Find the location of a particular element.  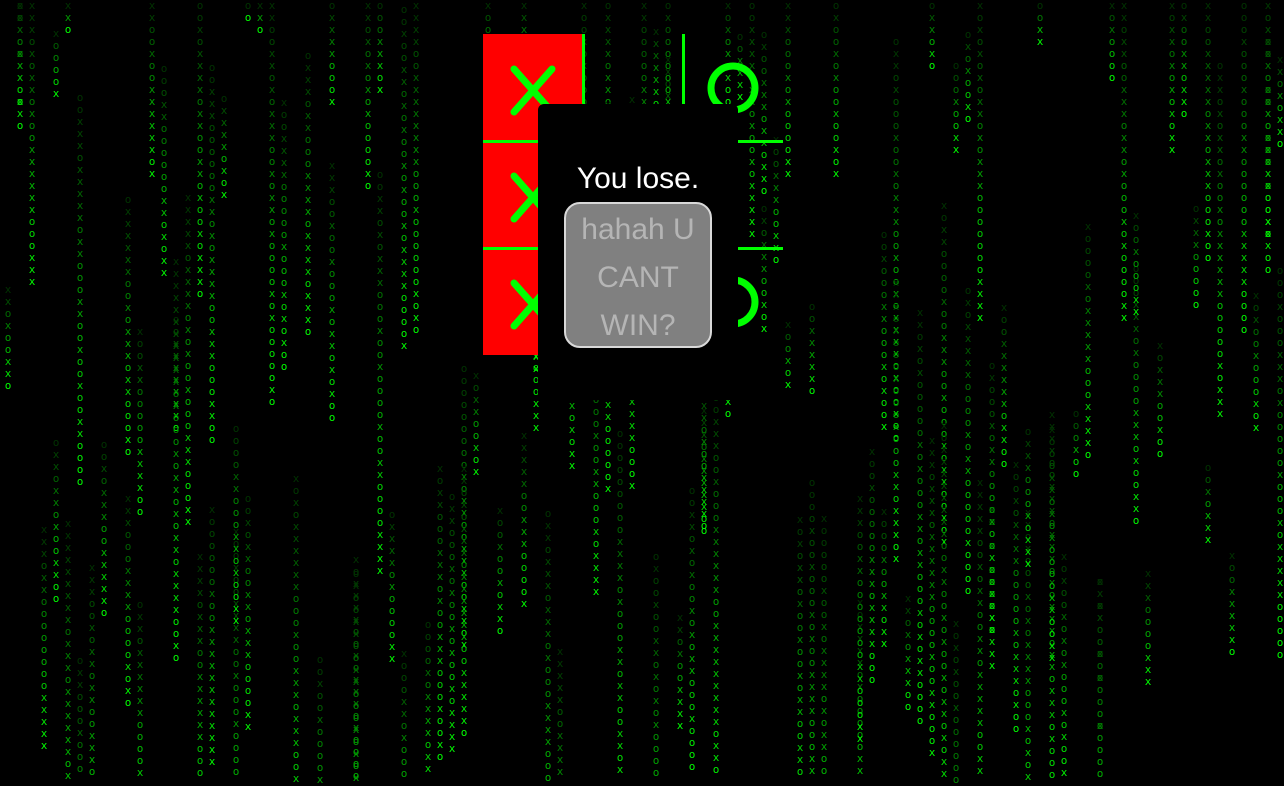

rain-stream: ooxoxxxooxxxxxo is located at coordinates (104, 528).